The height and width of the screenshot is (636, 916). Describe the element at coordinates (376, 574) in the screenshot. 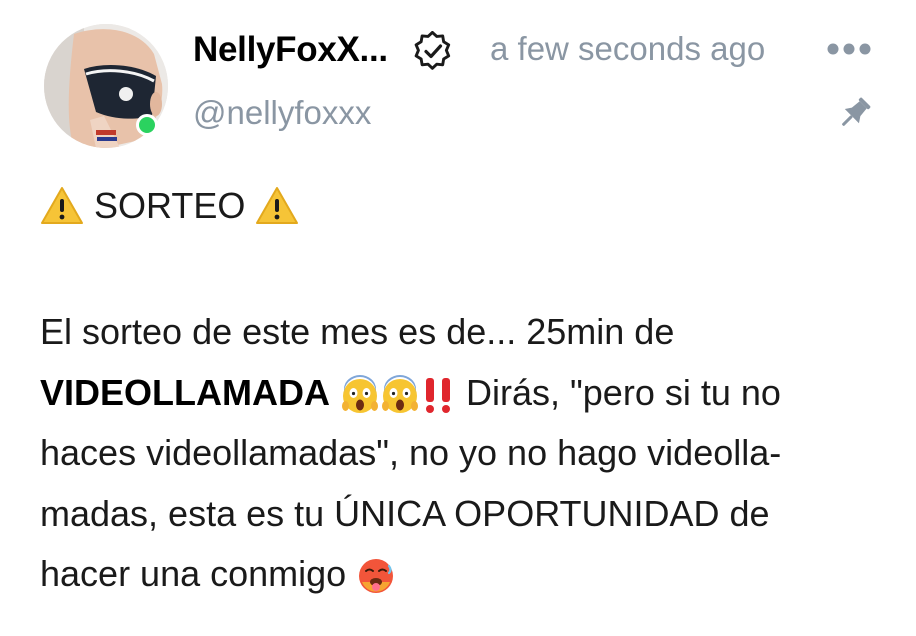

I see `hot-face-emoji-icon` at that location.